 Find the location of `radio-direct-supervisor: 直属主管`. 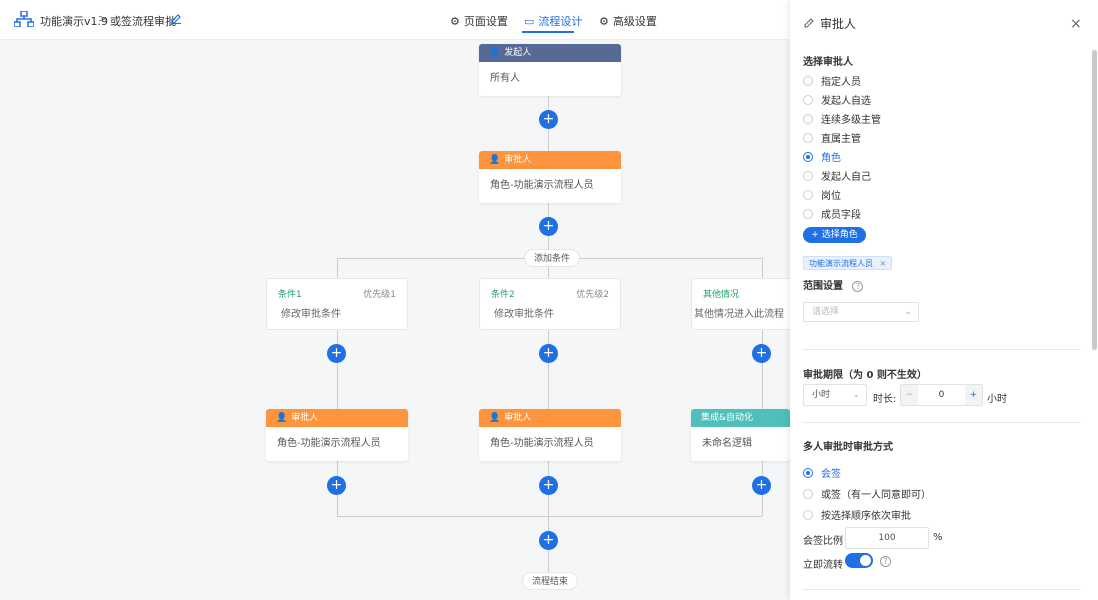

radio-direct-supervisor: 直属主管 is located at coordinates (832, 137).